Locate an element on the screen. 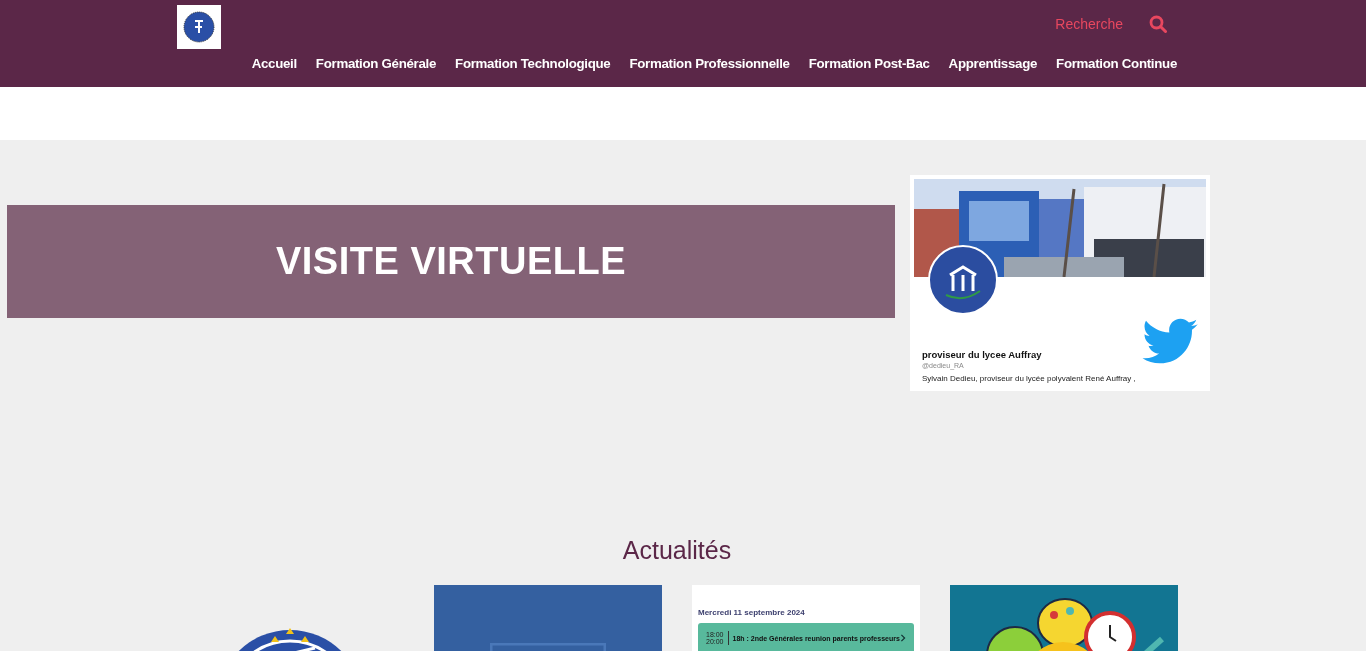  avatar is located at coordinates (963, 280).